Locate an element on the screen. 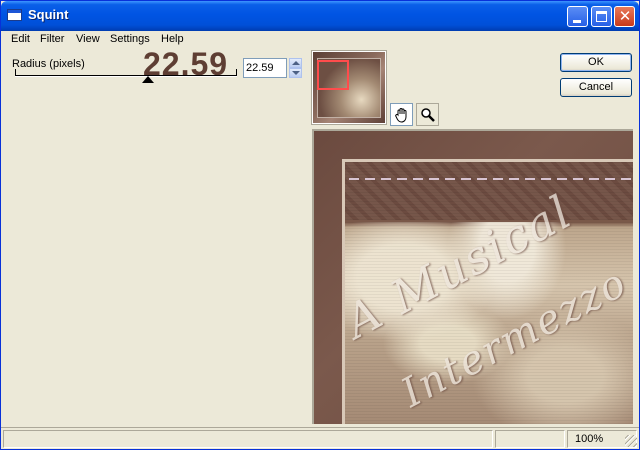  window-title: Squint is located at coordinates (48, 14).